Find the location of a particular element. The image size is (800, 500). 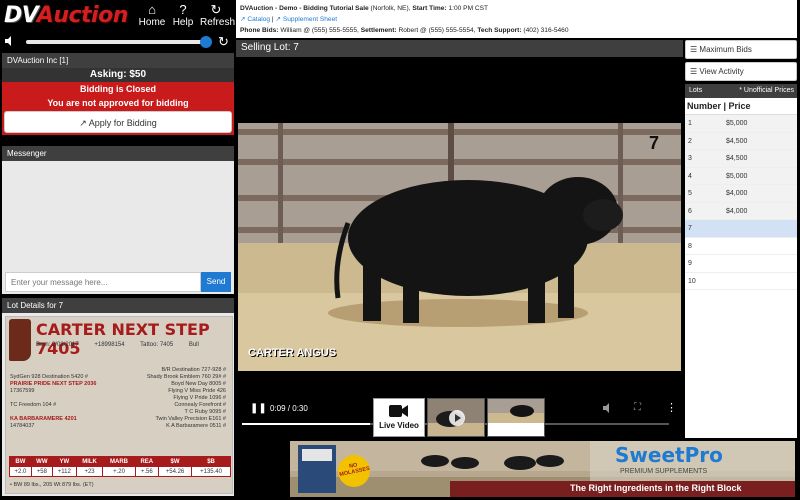

epd-header-cell: YW is located at coordinates (64, 461).